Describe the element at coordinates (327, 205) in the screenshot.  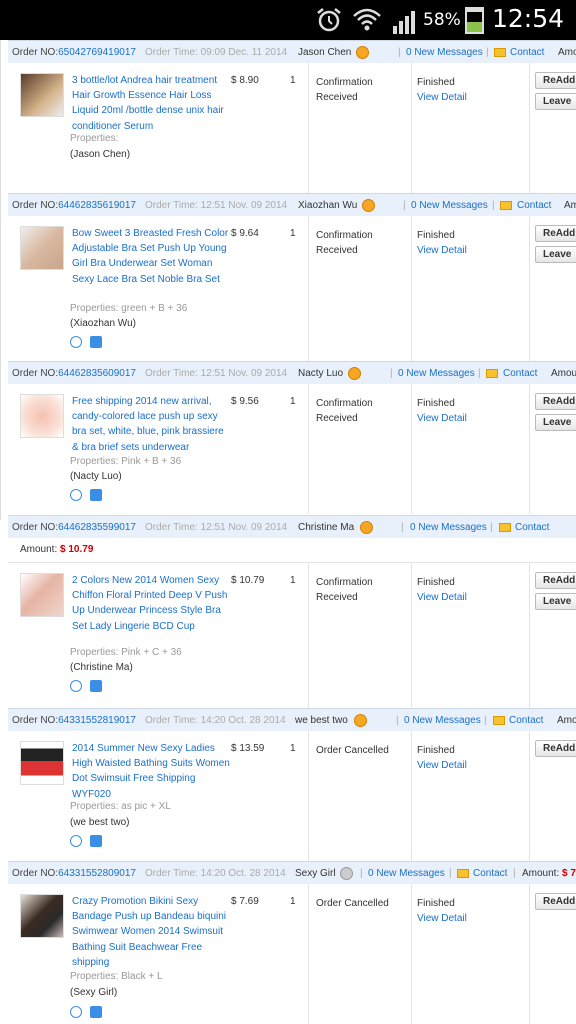
I see `buyer-name: Xiaozhan Wu` at that location.